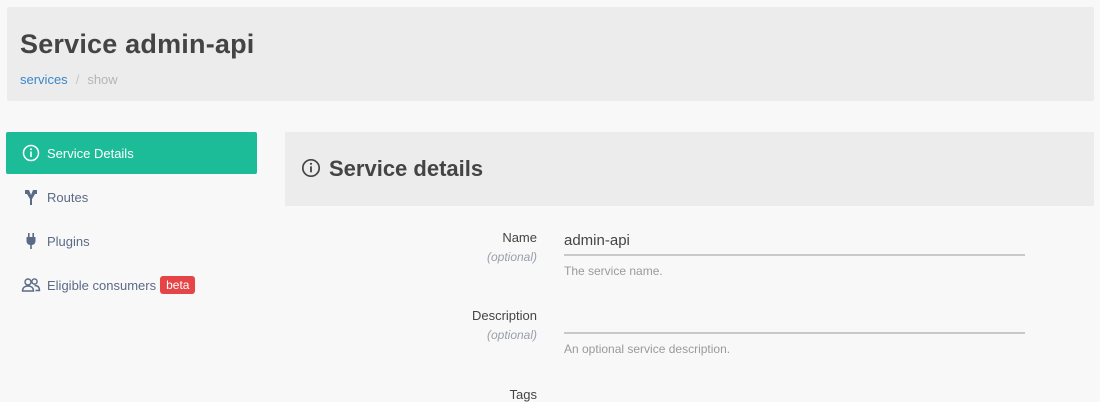  Describe the element at coordinates (31, 197) in the screenshot. I see `routes-icon` at that location.